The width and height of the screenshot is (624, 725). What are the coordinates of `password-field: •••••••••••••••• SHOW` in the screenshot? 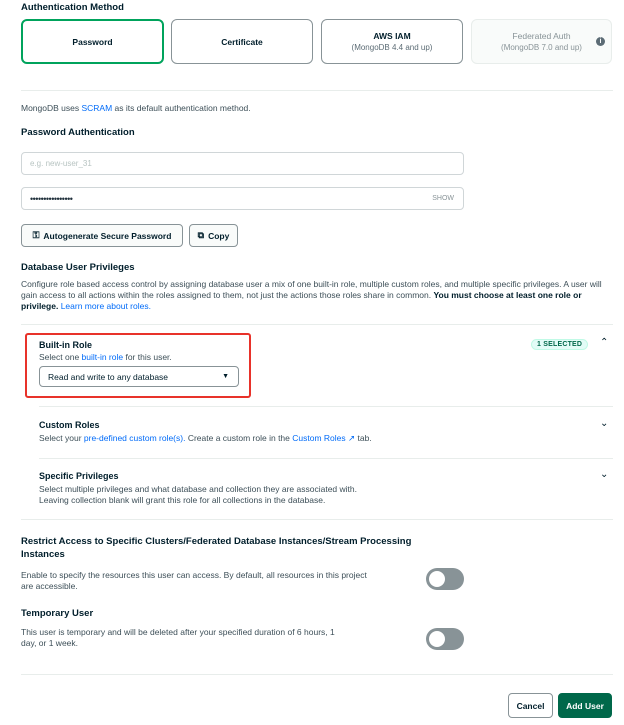 It's located at (242, 198).